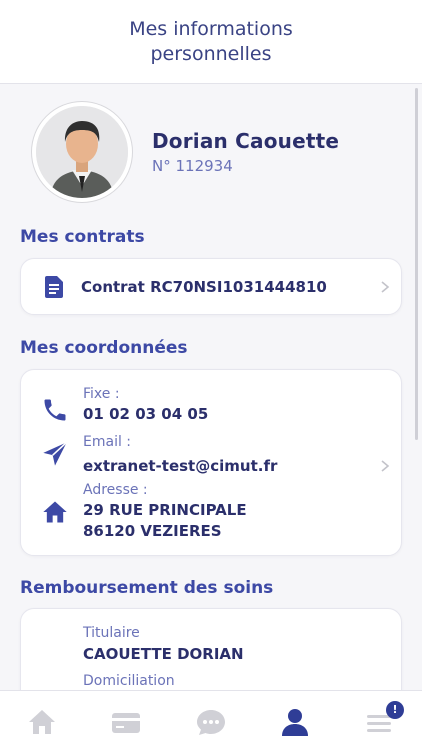 This screenshot has height=750, width=422. I want to click on profile-number: N° 112934, so click(192, 166).